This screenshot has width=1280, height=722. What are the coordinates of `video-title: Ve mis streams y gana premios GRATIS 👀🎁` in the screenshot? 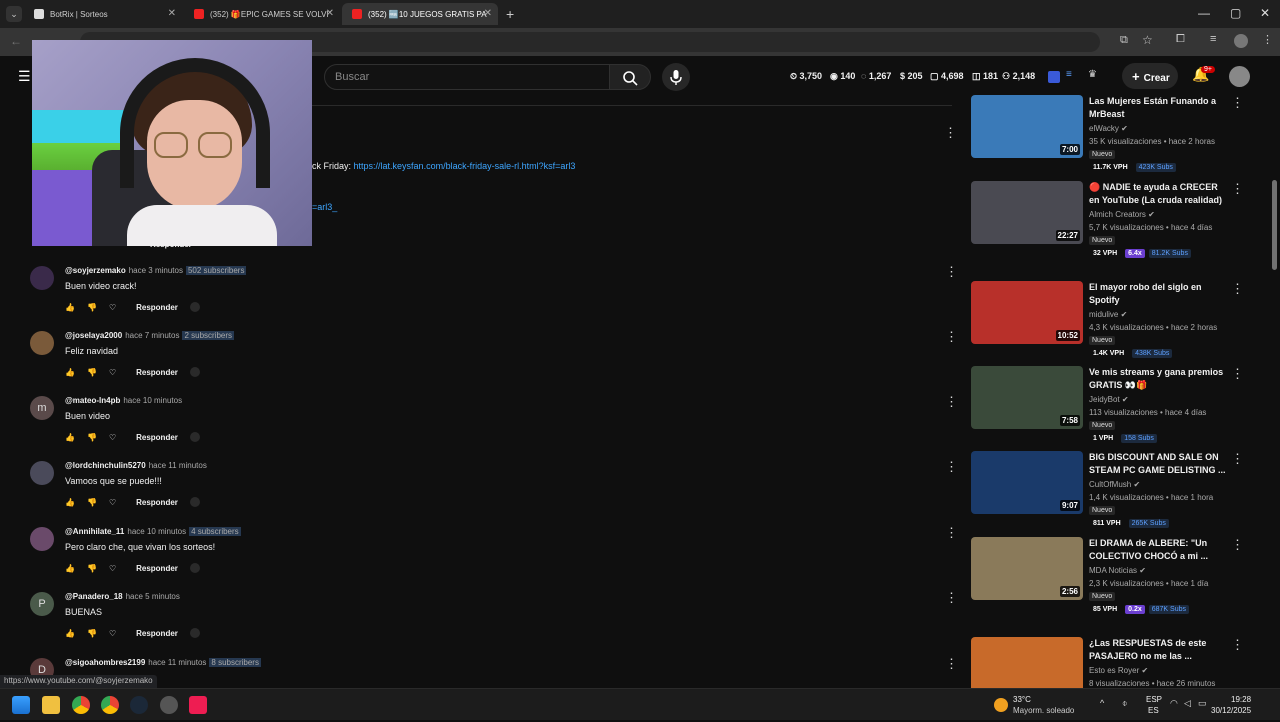 It's located at (1159, 379).